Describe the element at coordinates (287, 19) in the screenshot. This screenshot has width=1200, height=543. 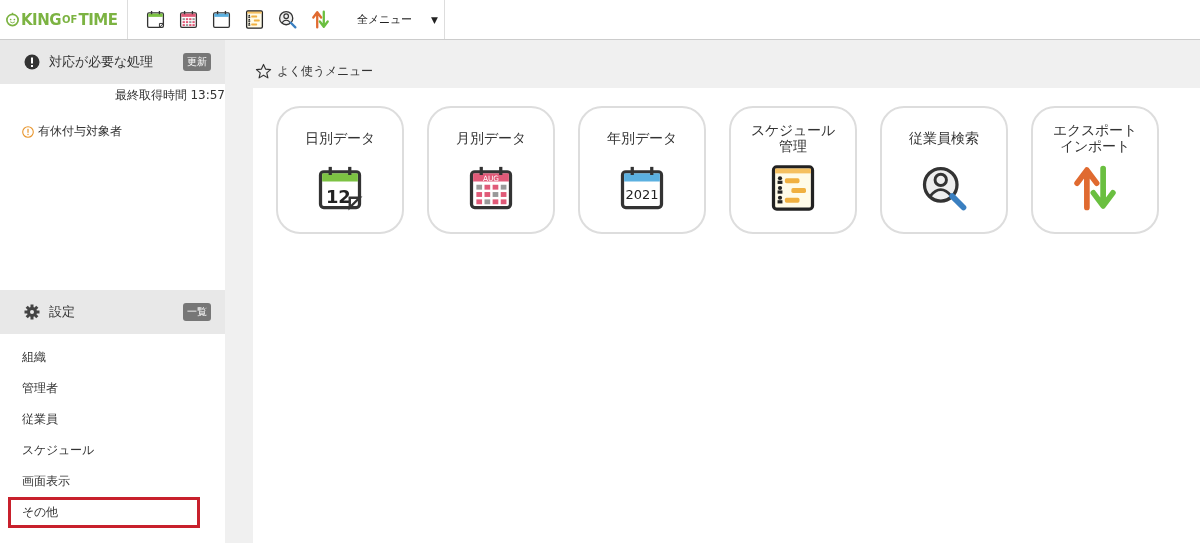
I see `search-icon` at that location.